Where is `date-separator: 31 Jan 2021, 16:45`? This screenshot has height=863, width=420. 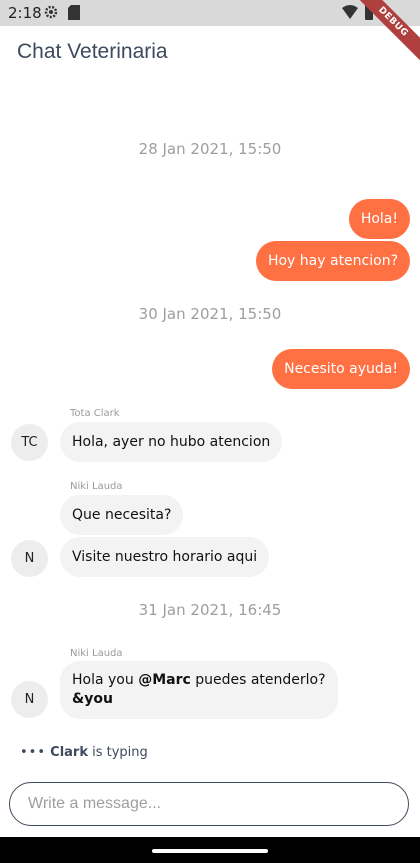
date-separator: 31 Jan 2021, 16:45 is located at coordinates (210, 610).